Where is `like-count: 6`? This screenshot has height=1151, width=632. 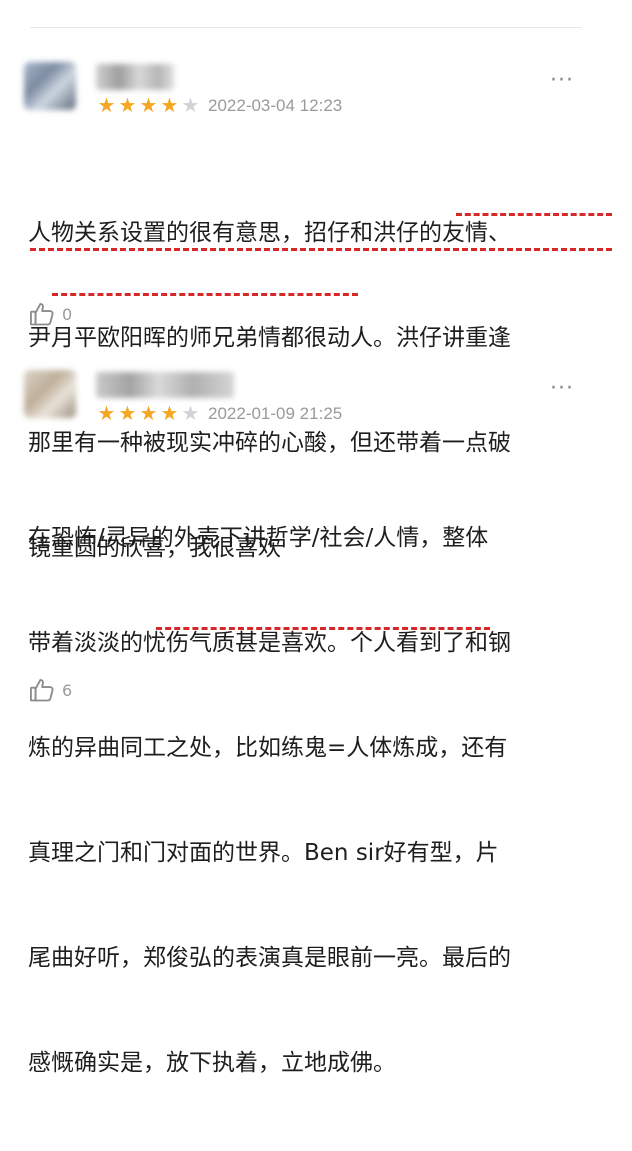
like-count: 6 is located at coordinates (67, 690).